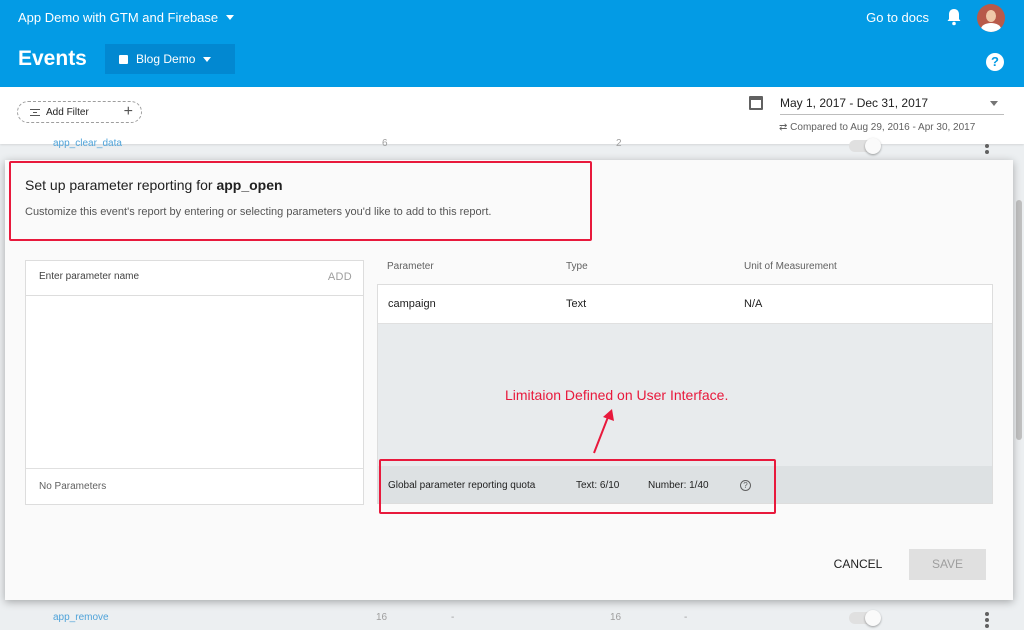 The height and width of the screenshot is (630, 1024). What do you see at coordinates (87, 143) in the screenshot?
I see `event-name-link: app_clear_data` at bounding box center [87, 143].